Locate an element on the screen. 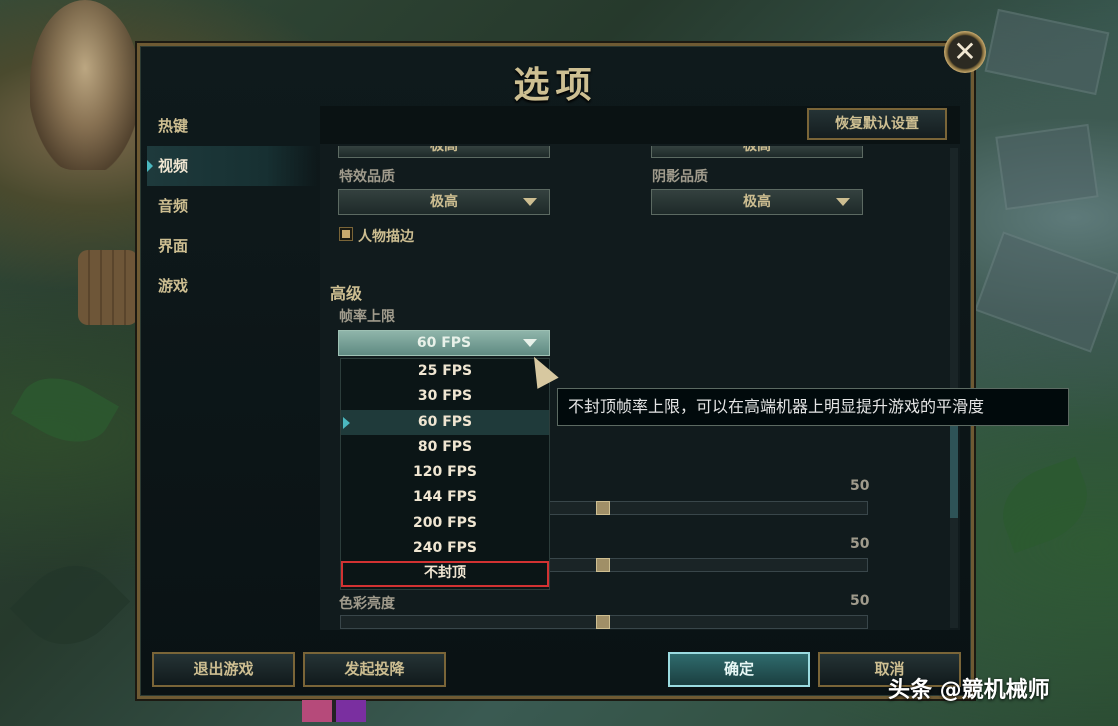 Image resolution: width=1118 pixels, height=726 pixels. restore-defaults-button: 恢复默认设置 is located at coordinates (877, 124).